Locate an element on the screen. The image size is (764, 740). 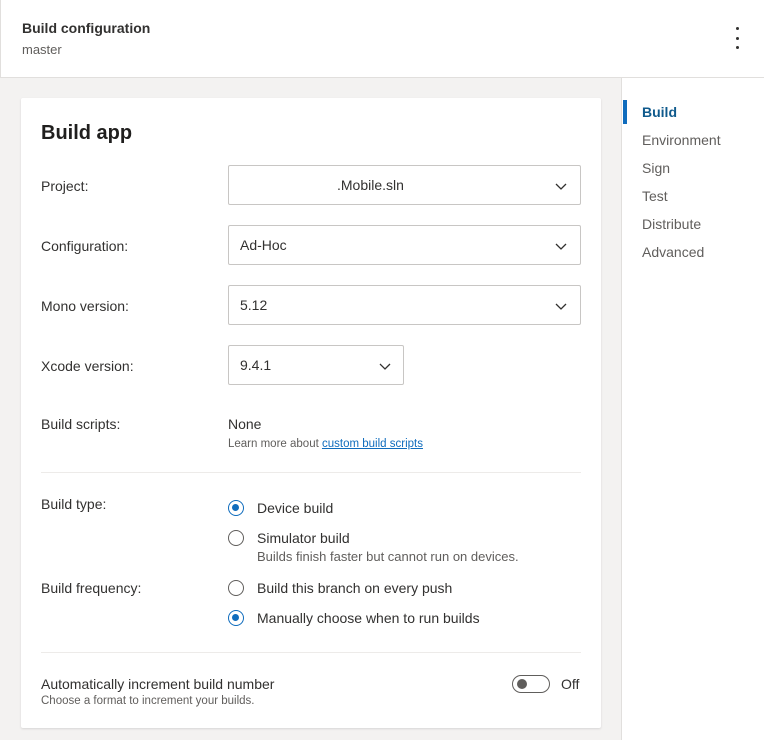
device-build-radio: Device build is located at coordinates (280, 508).